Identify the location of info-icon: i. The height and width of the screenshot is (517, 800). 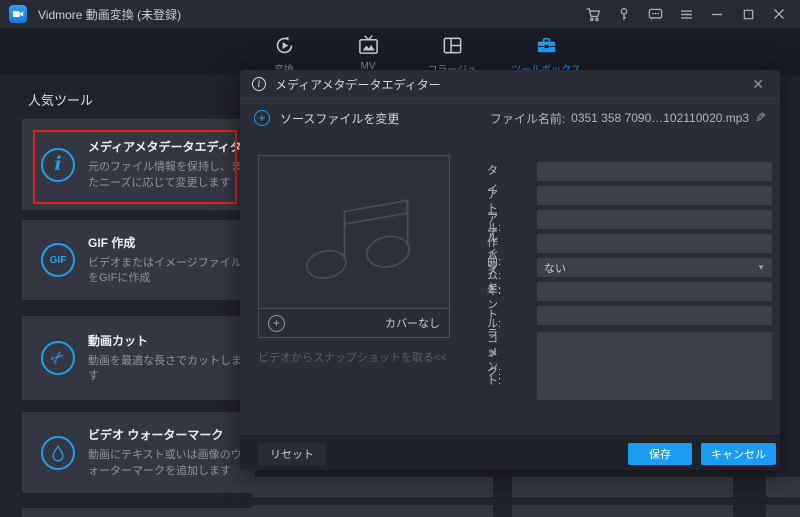
(259, 84).